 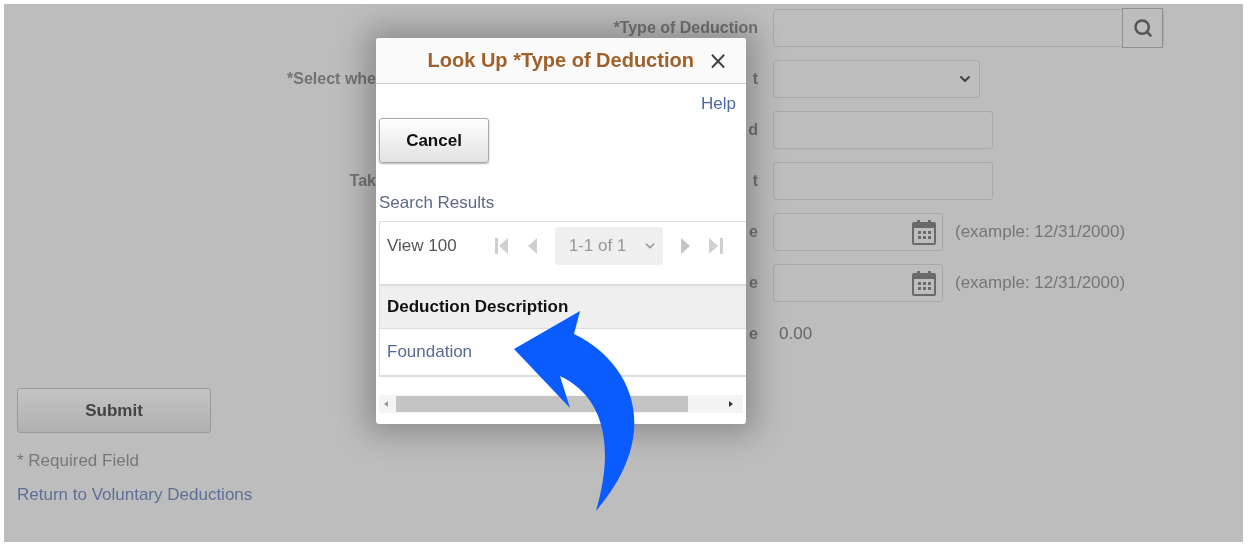 I want to click on field-label: Tak, so click(x=362, y=181).